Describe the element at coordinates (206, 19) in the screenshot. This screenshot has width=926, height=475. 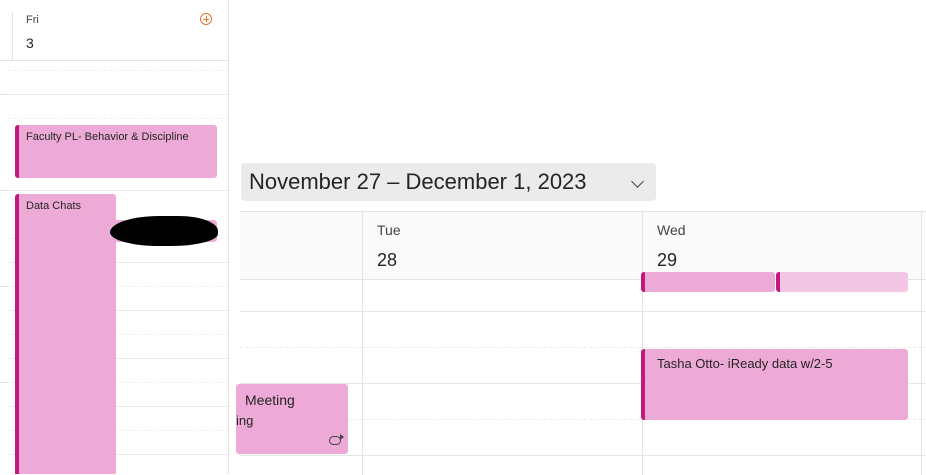
I see `add-event-icon` at that location.